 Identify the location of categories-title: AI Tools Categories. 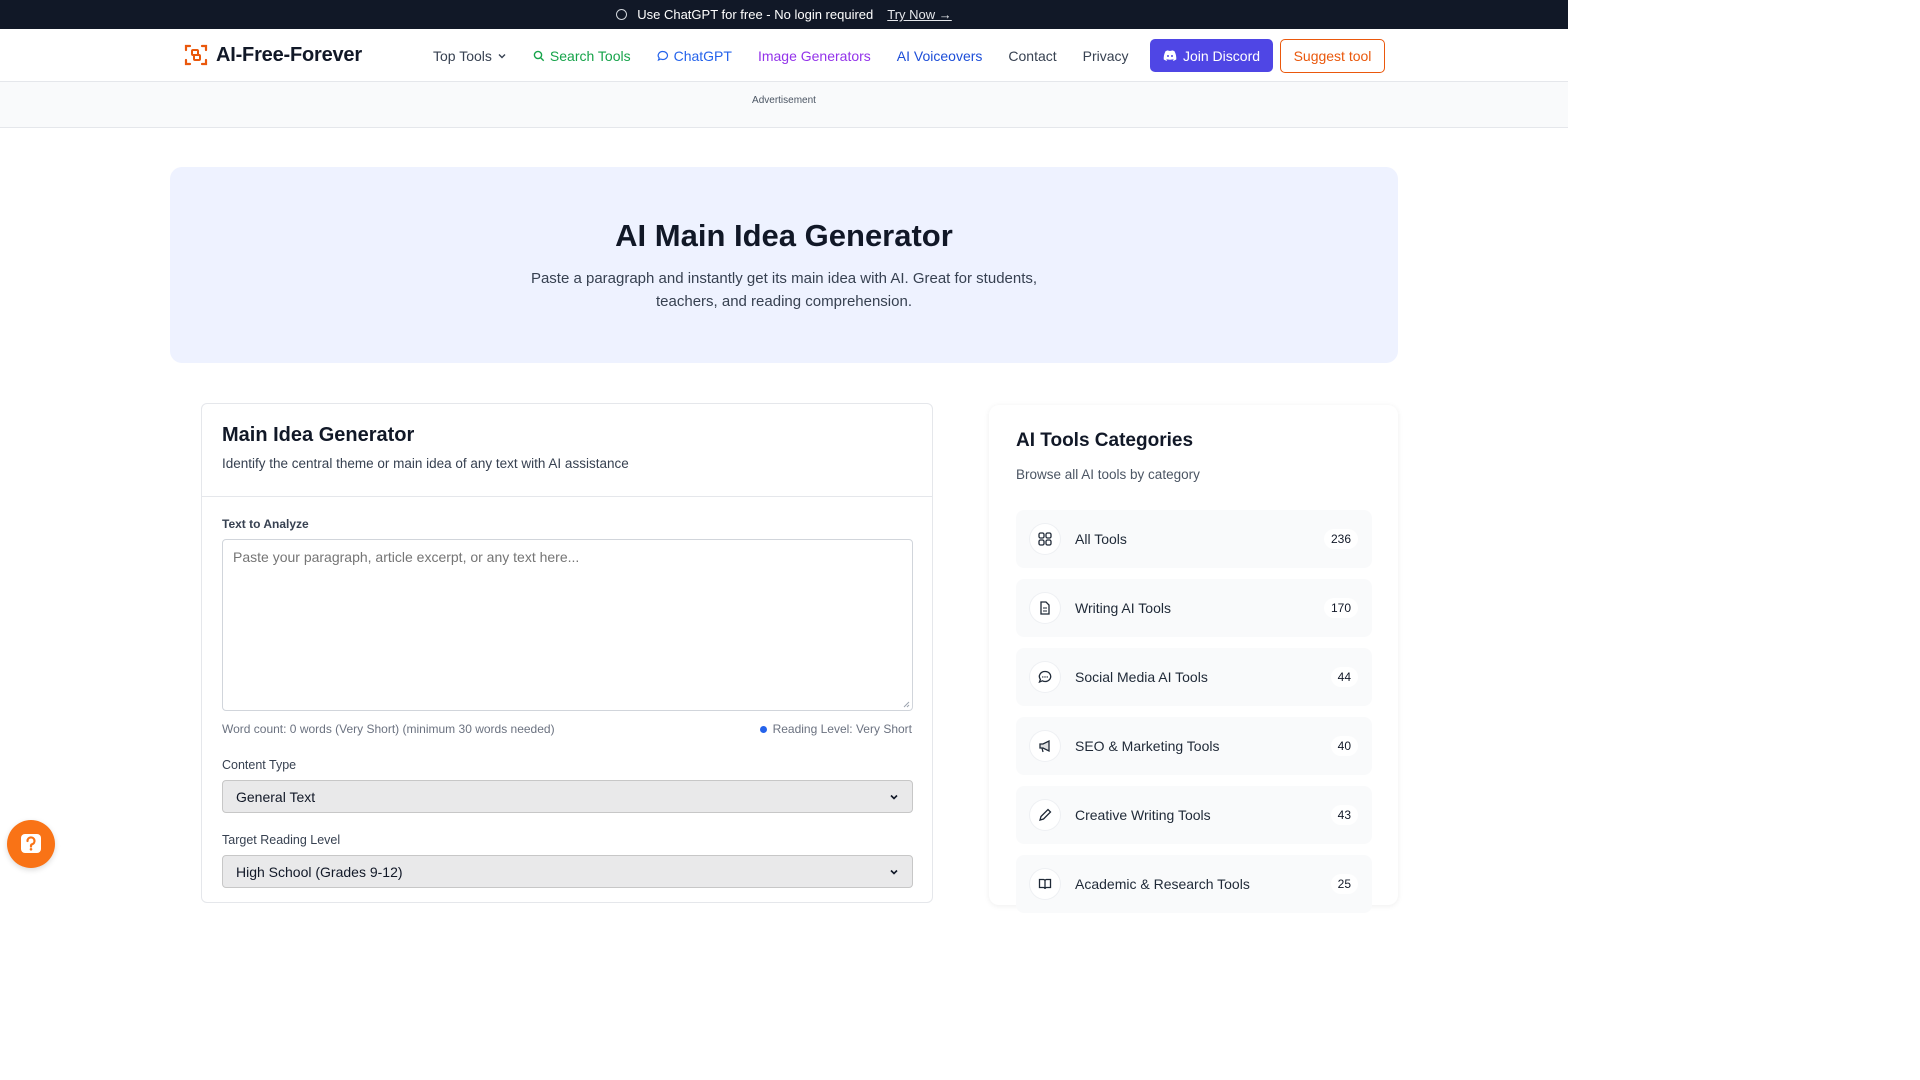
(1105, 440).